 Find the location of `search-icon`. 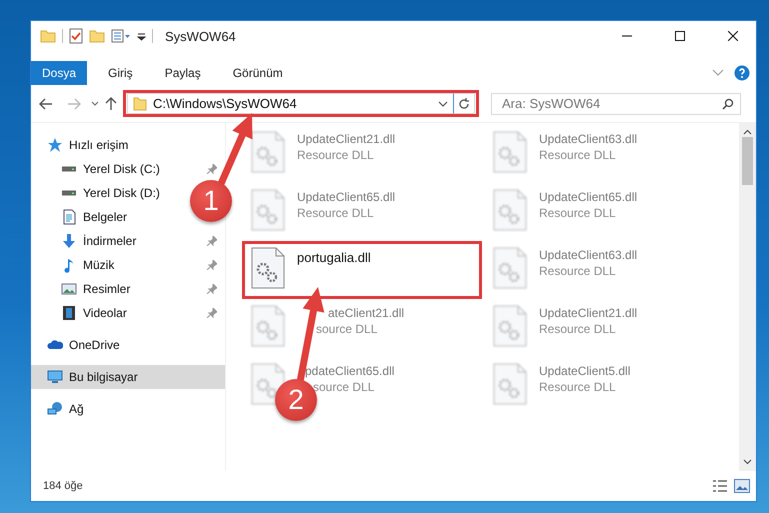

search-icon is located at coordinates (728, 104).